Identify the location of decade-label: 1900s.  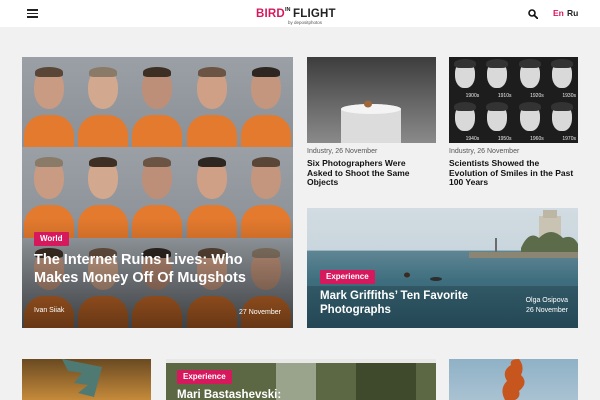
(472, 96).